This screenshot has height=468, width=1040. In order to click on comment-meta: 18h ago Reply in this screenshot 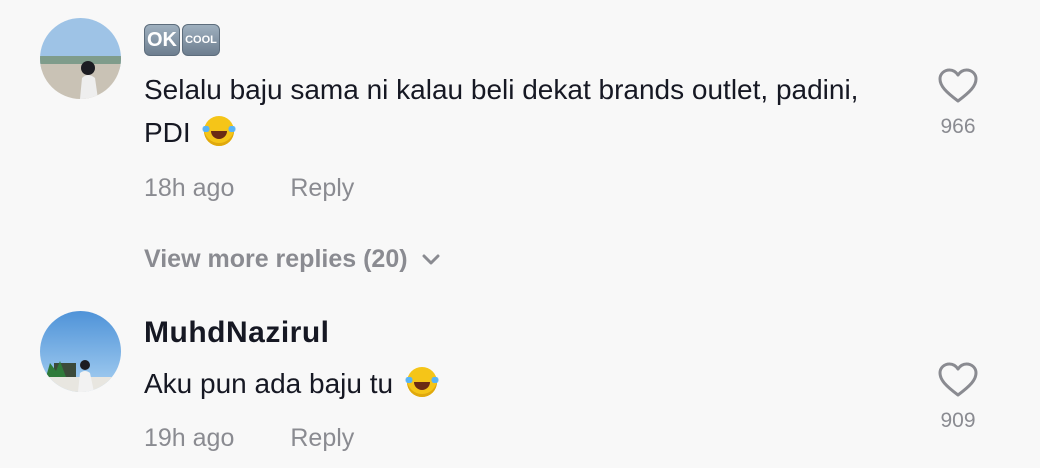, I will do `click(249, 188)`.